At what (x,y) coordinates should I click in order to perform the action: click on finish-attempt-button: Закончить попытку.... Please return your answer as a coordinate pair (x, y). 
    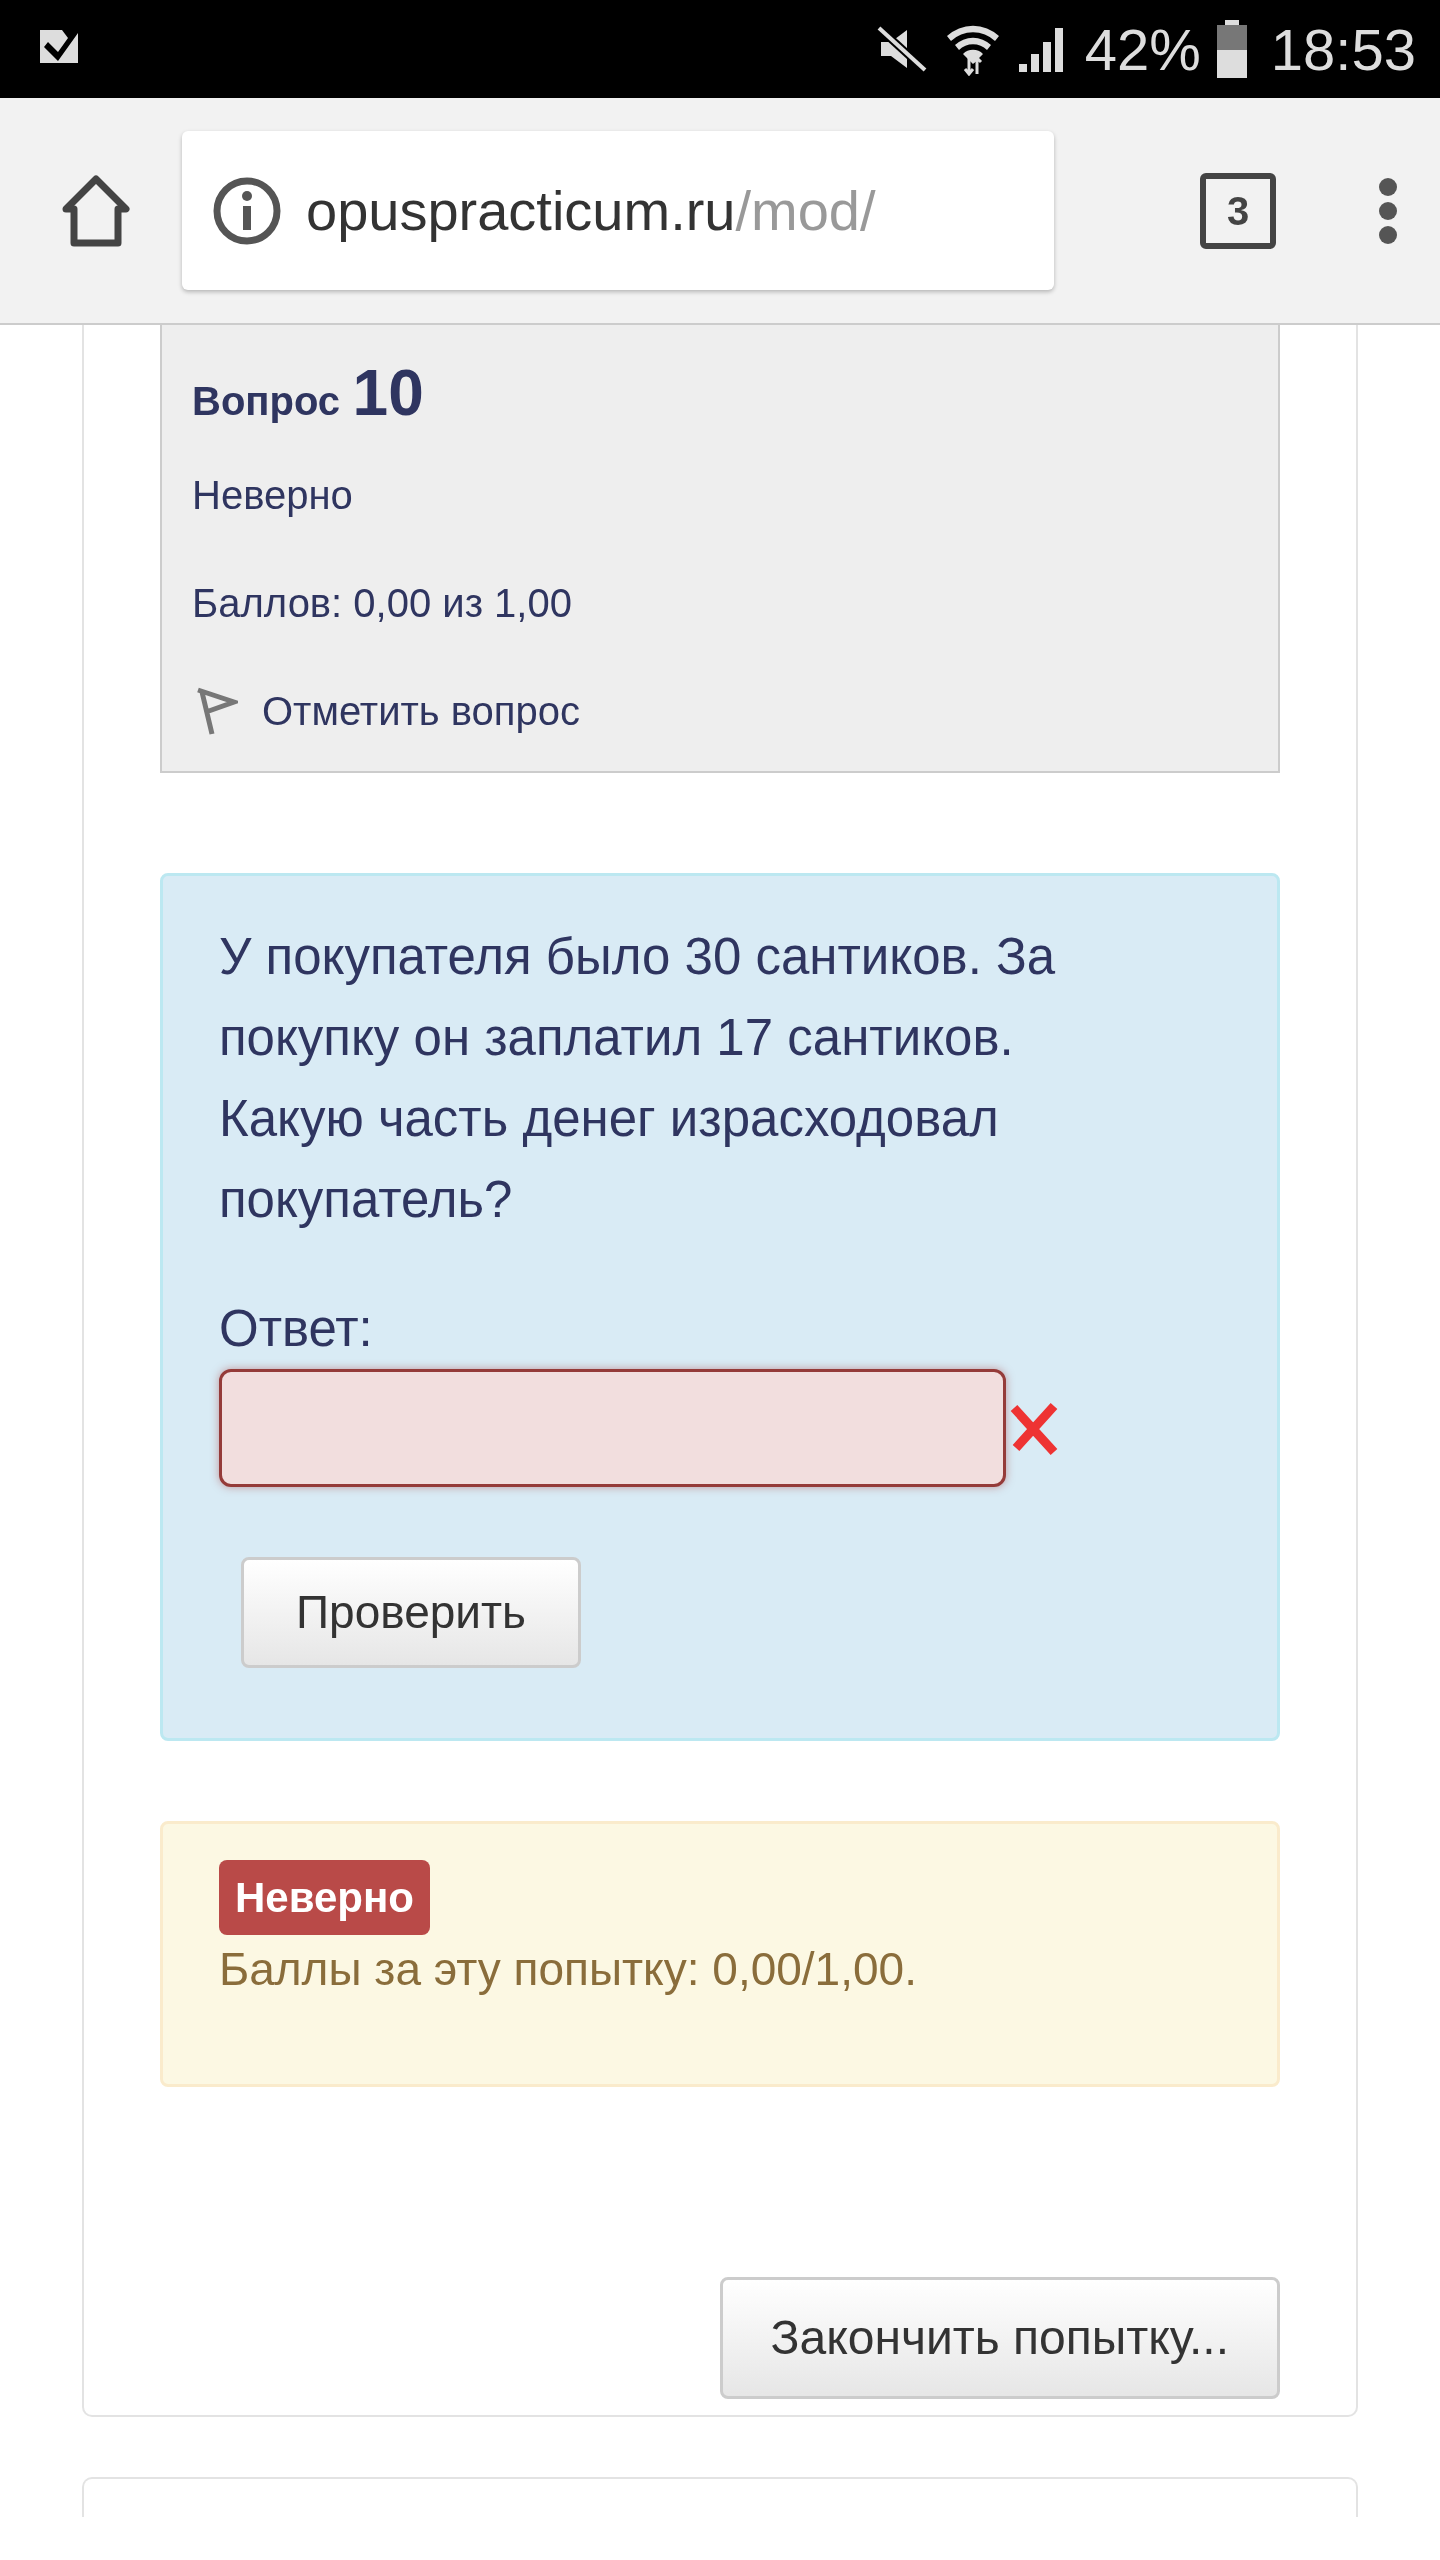
    Looking at the image, I should click on (999, 2338).